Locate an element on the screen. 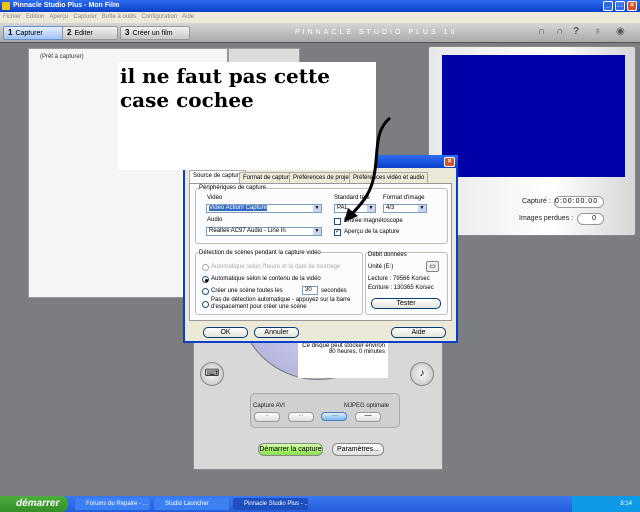 This screenshot has width=640, height=512. video-preview is located at coordinates (533, 116).